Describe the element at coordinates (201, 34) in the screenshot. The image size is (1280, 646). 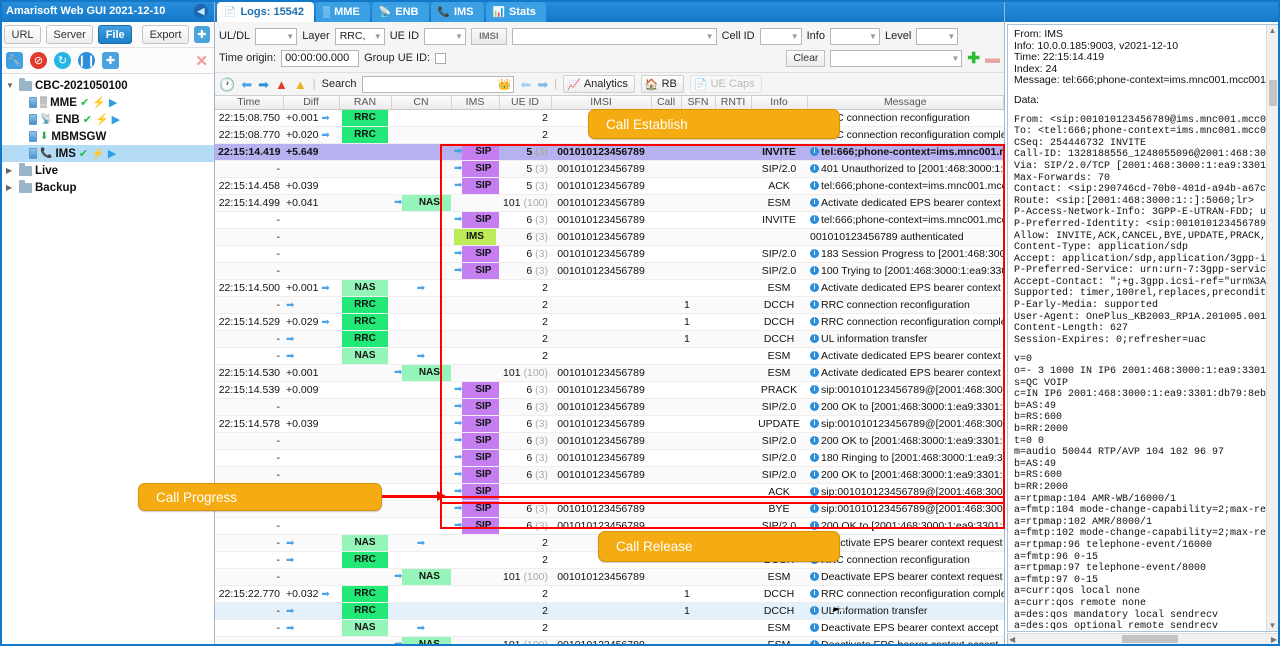
I see `add-plug-icon: ✚` at that location.